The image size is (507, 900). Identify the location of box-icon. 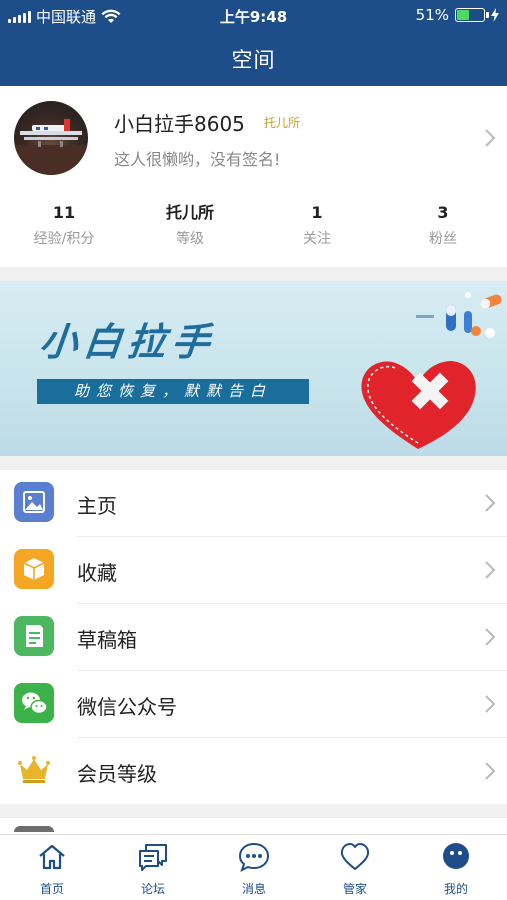
(34, 569).